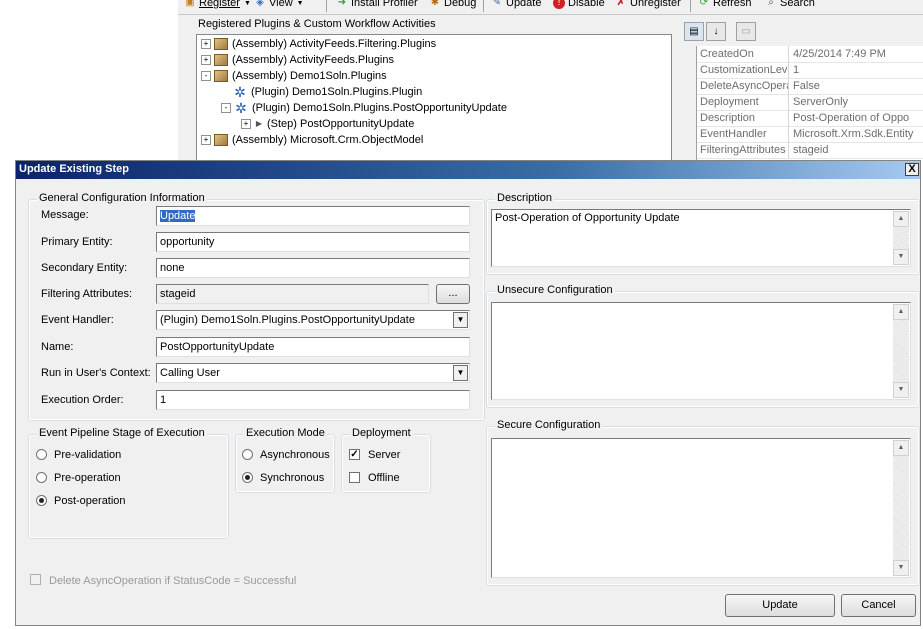 This screenshot has height=629, width=923. I want to click on pre-operation-radio, so click(41, 477).